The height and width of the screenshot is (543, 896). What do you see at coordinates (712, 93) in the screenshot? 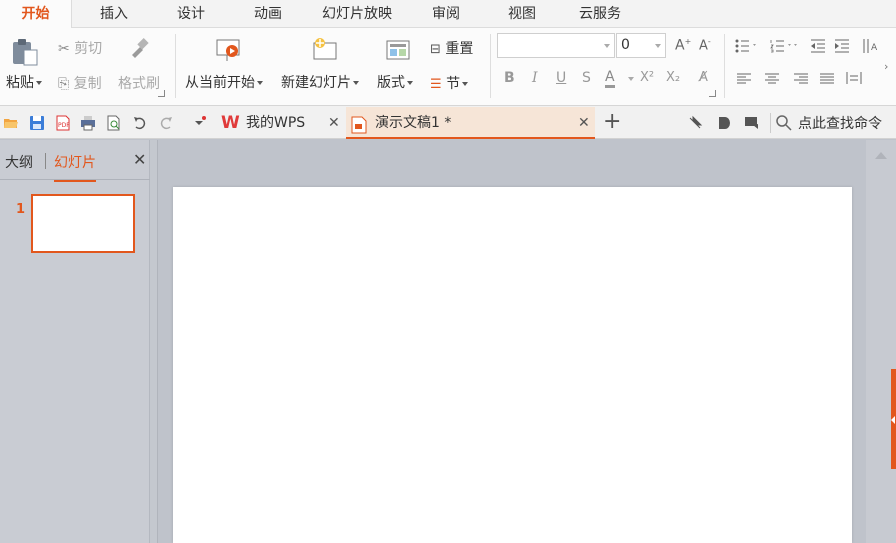
I see `font-dialog-launcher` at bounding box center [712, 93].